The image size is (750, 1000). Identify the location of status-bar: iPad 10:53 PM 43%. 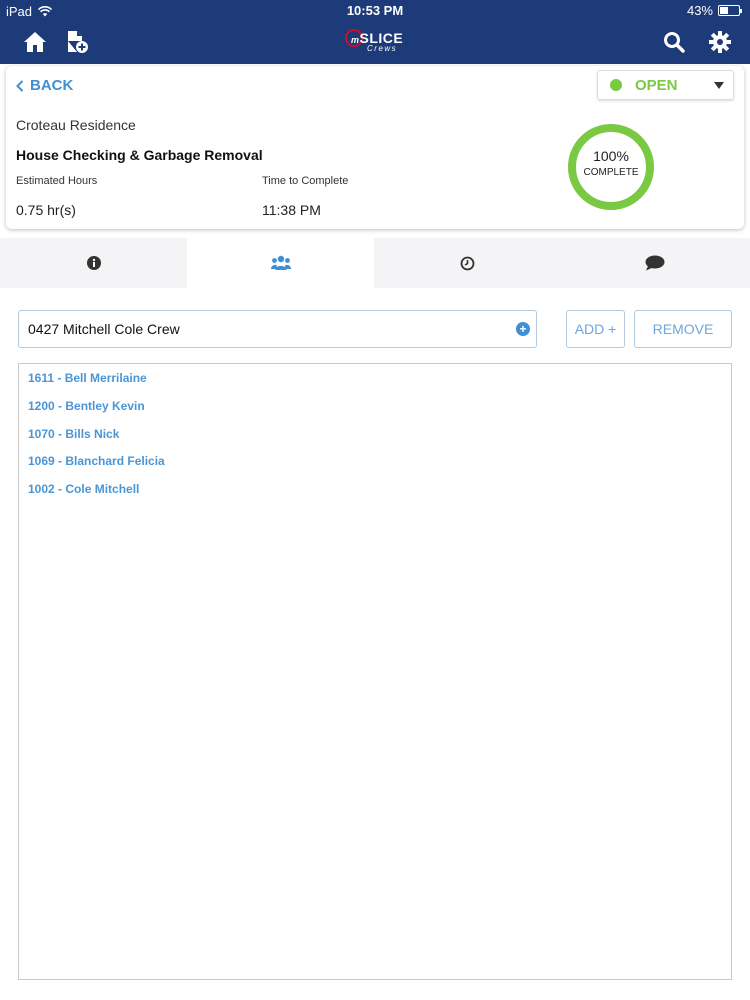
(375, 11).